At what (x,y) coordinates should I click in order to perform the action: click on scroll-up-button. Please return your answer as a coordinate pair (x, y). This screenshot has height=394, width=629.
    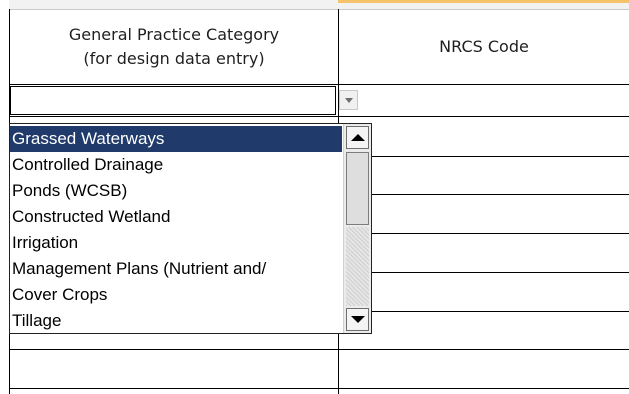
    Looking at the image, I should click on (357, 137).